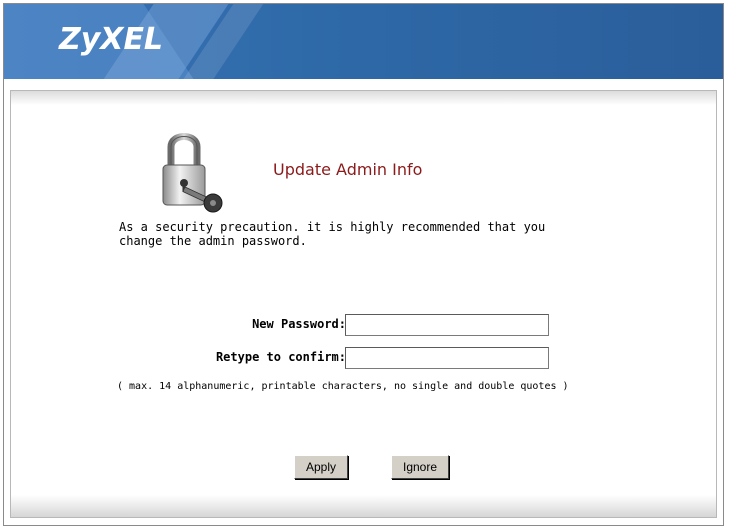 The image size is (729, 531). What do you see at coordinates (299, 324) in the screenshot?
I see `new-password-label: New Password:` at bounding box center [299, 324].